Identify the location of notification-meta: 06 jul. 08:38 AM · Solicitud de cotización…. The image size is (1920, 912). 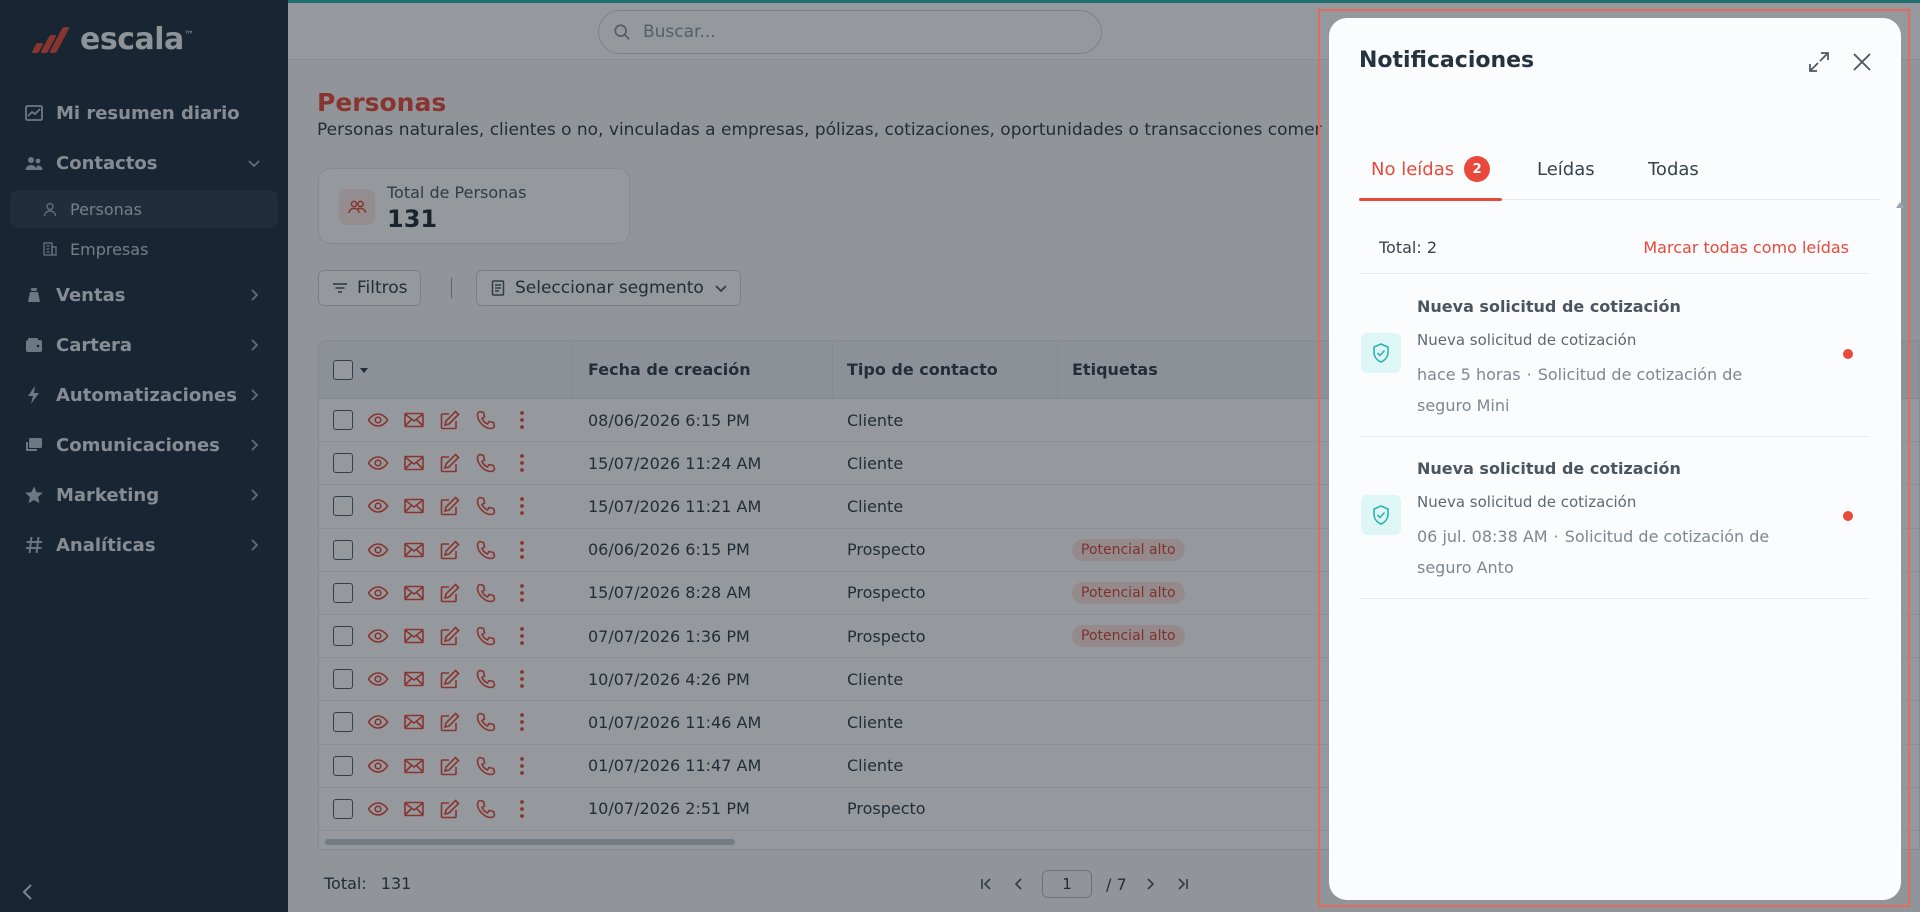
(1593, 552).